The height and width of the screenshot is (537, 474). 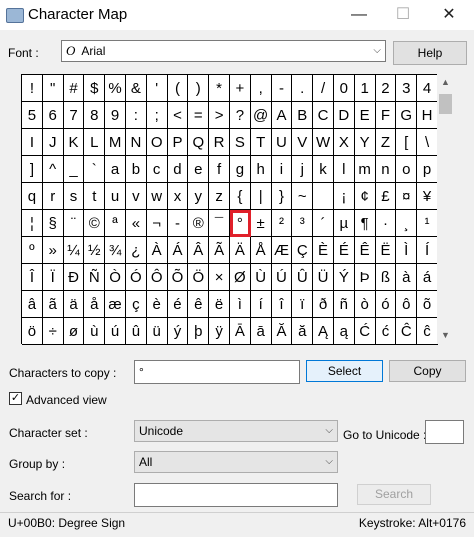 What do you see at coordinates (219, 142) in the screenshot?
I see `char-cell: R` at bounding box center [219, 142].